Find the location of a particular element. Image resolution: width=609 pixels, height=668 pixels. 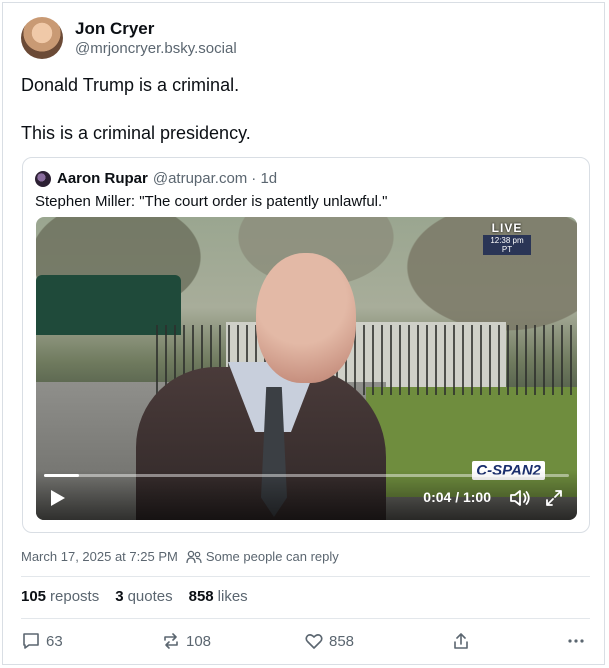

likes-label: likes is located at coordinates (232, 596).